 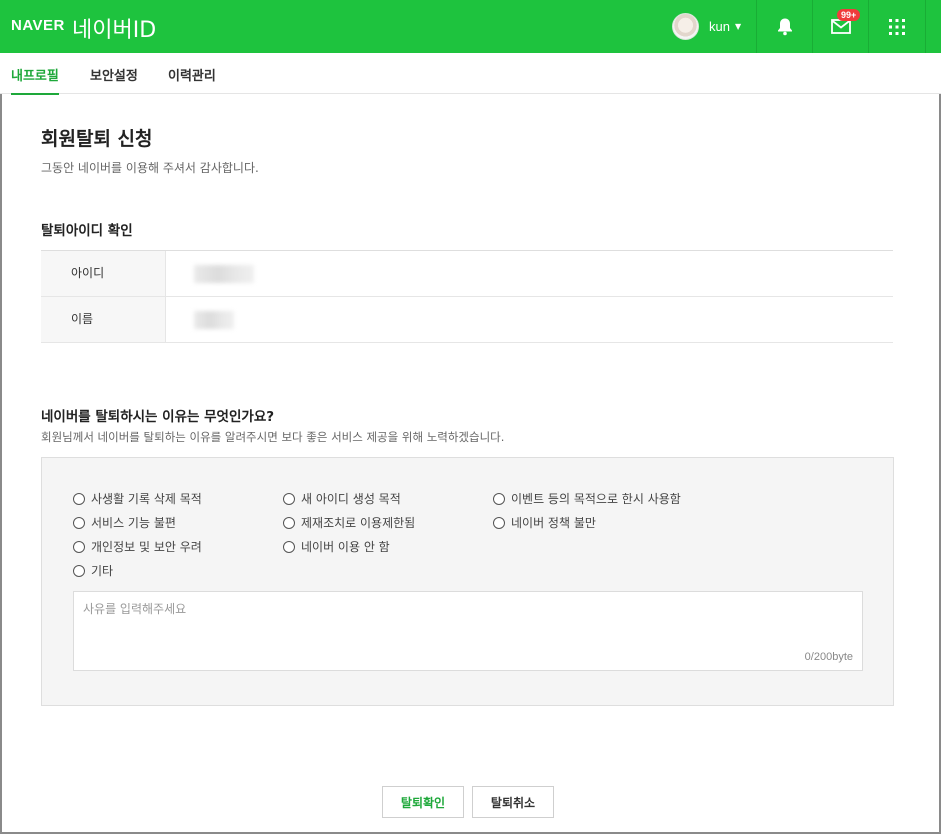 I want to click on option-label: 개인정보 및 보안 우려, so click(x=146, y=547).